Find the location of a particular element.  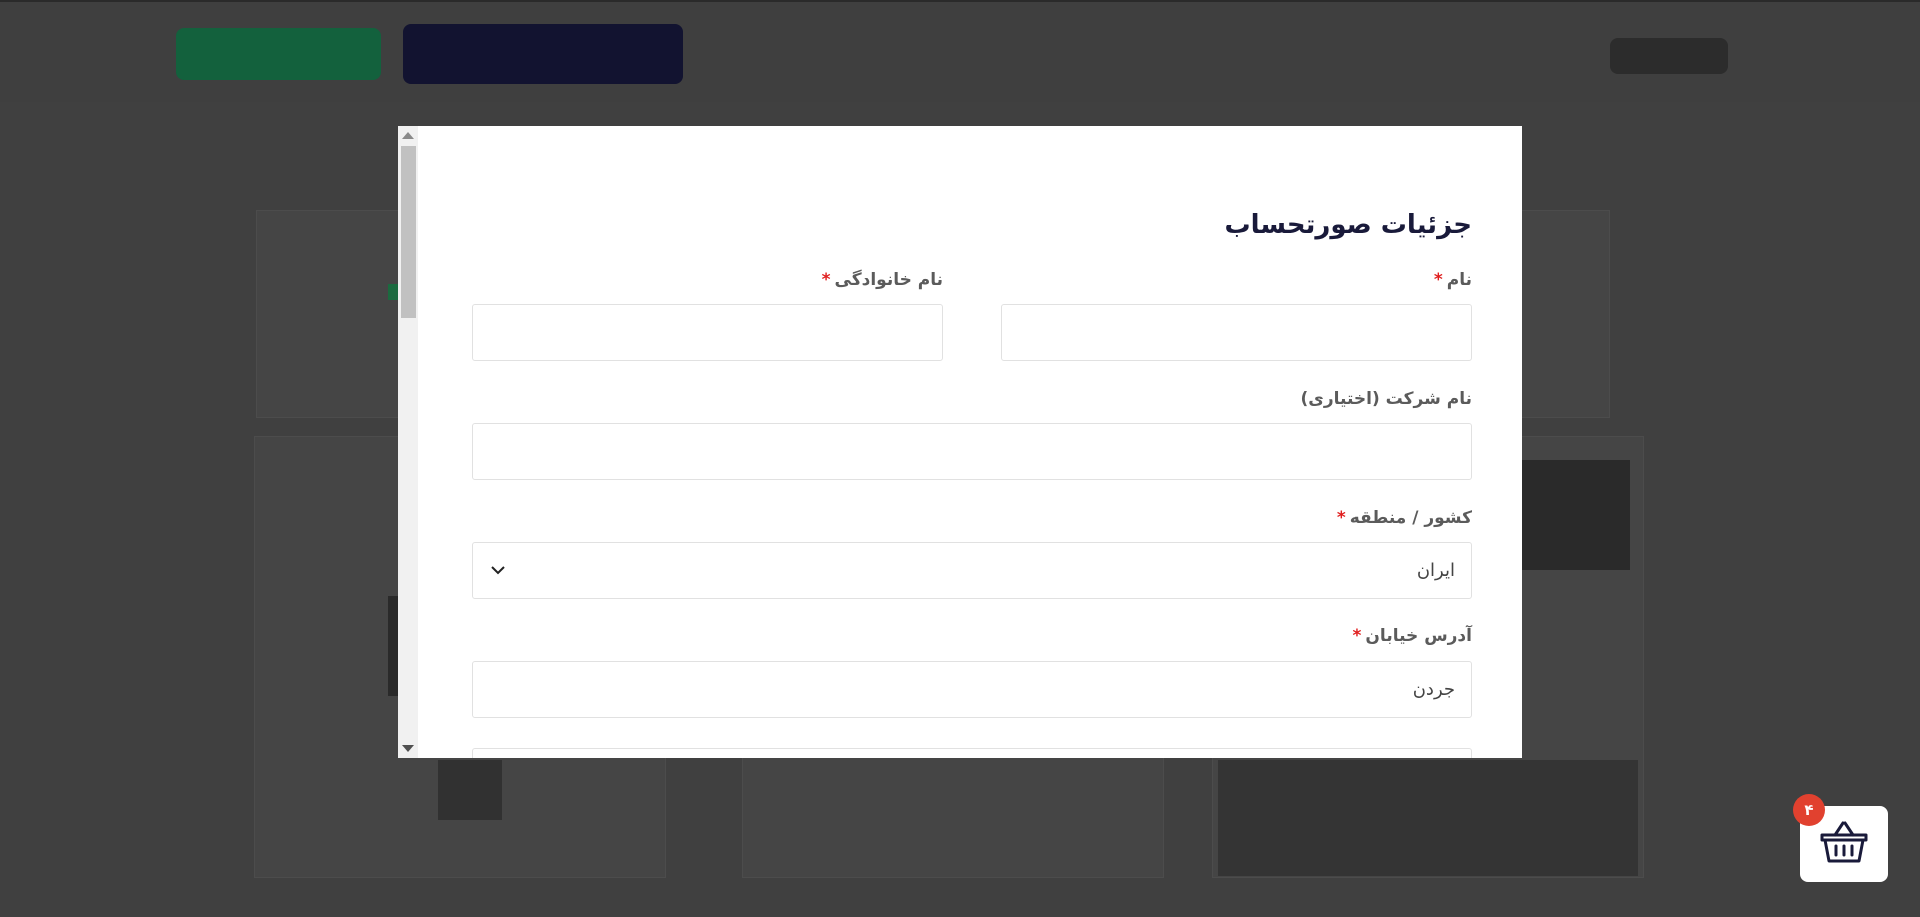

first-name-label: نام* is located at coordinates (1453, 280).